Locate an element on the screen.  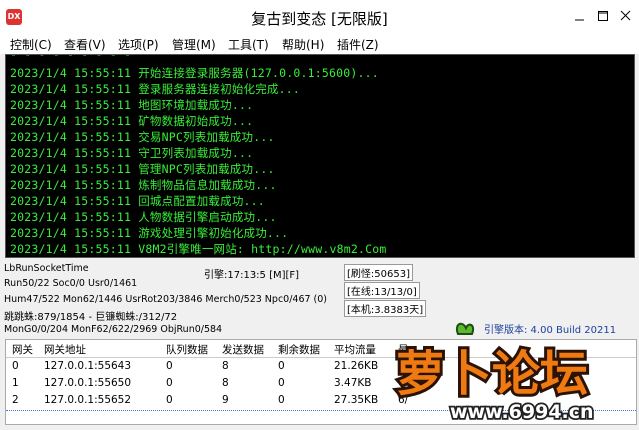
watermark-url: www.6994.cn is located at coordinates (522, 412).